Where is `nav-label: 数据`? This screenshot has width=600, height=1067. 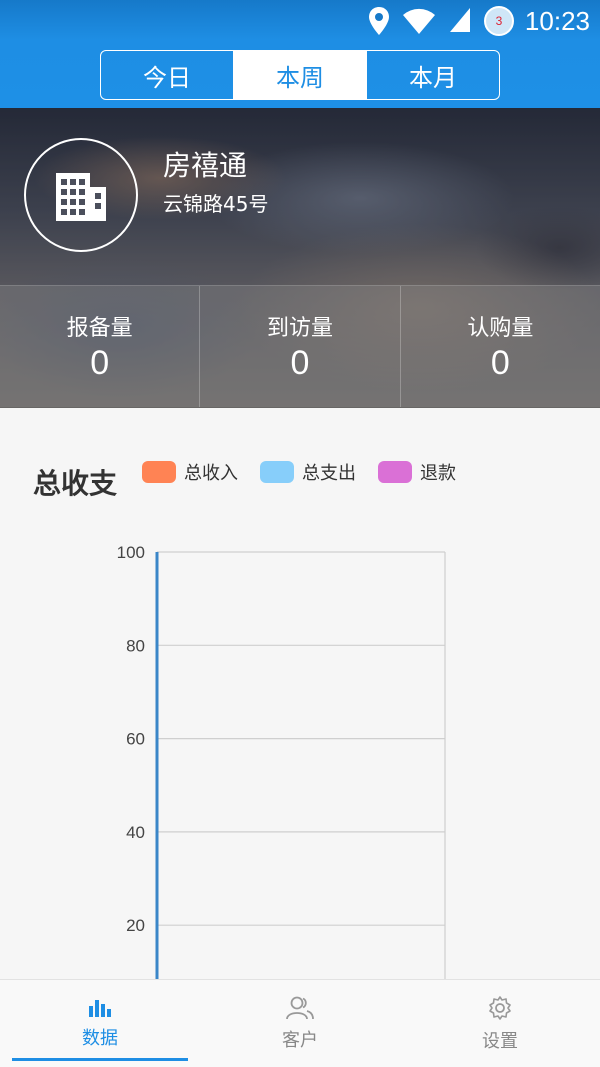 nav-label: 数据 is located at coordinates (100, 1038).